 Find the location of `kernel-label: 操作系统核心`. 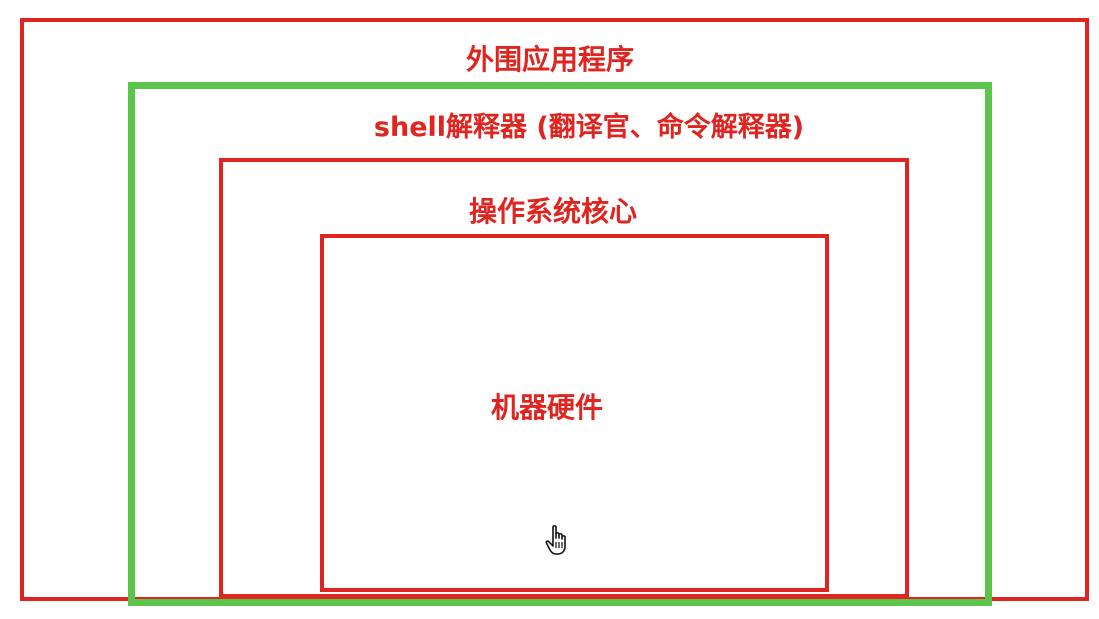

kernel-label: 操作系统核心 is located at coordinates (553, 211).